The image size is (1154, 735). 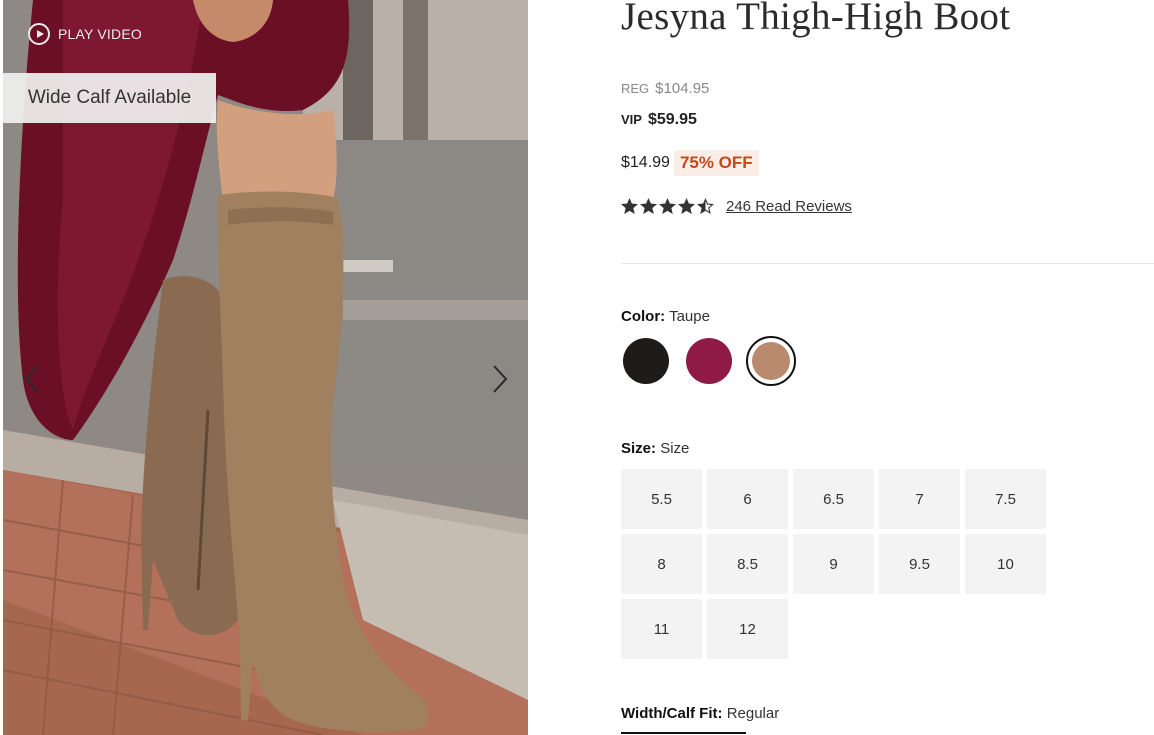 I want to click on size-option: 6, so click(x=747, y=499).